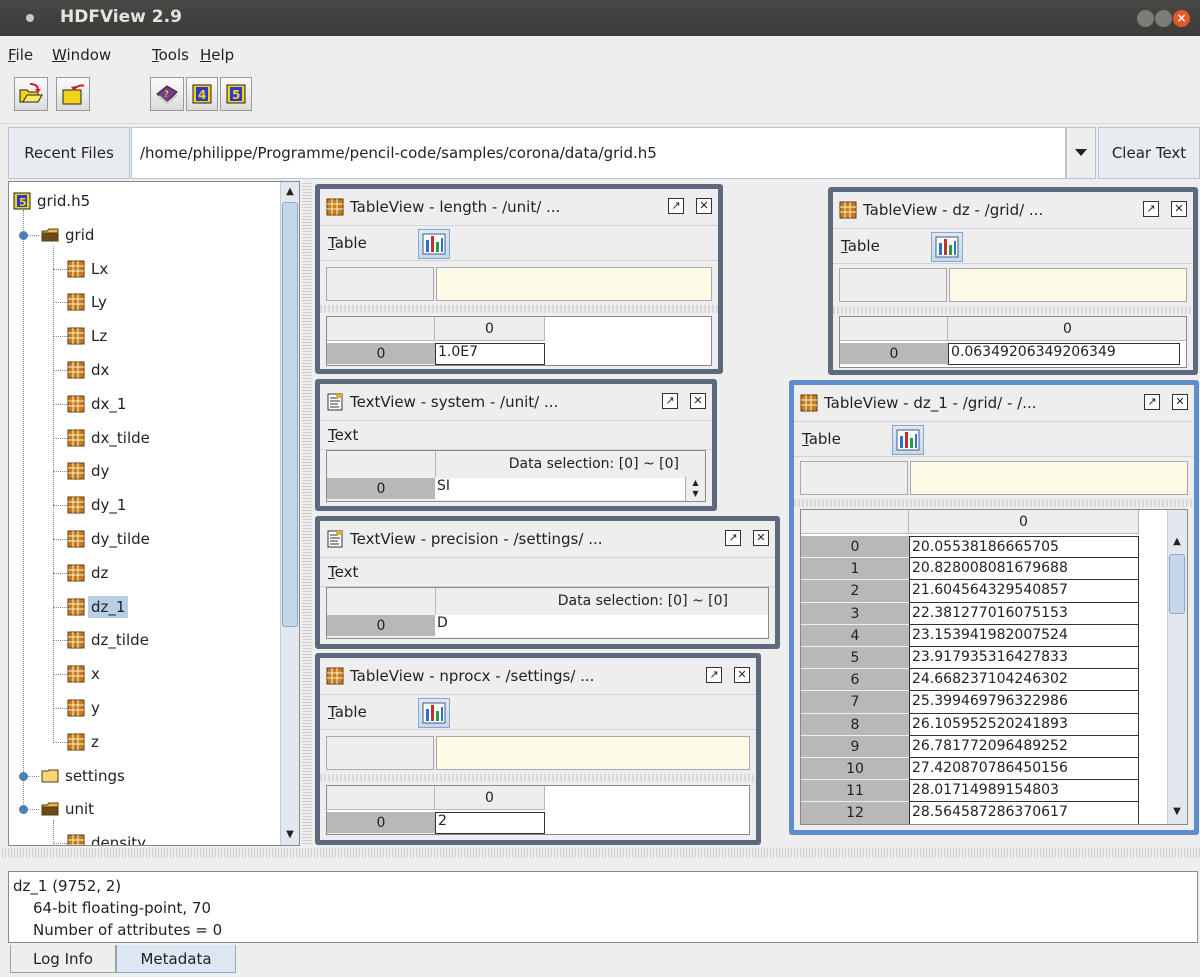  I want to click on tree-scrollbar: ▲ ▼, so click(289, 513).